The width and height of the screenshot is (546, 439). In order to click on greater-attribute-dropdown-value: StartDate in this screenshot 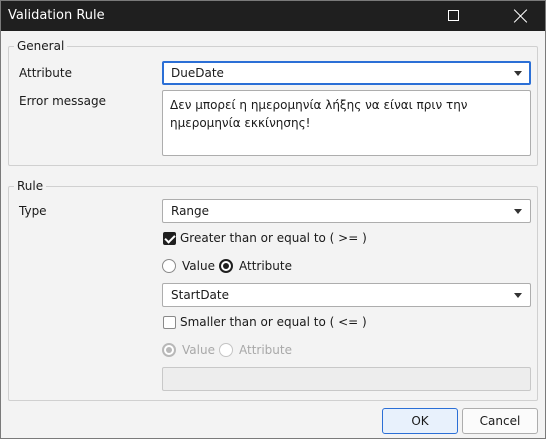, I will do `click(200, 295)`.